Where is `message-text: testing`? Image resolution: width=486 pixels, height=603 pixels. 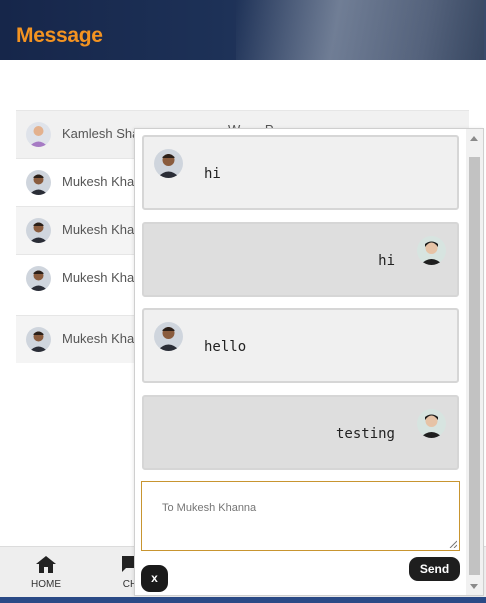
message-text: testing is located at coordinates (365, 434).